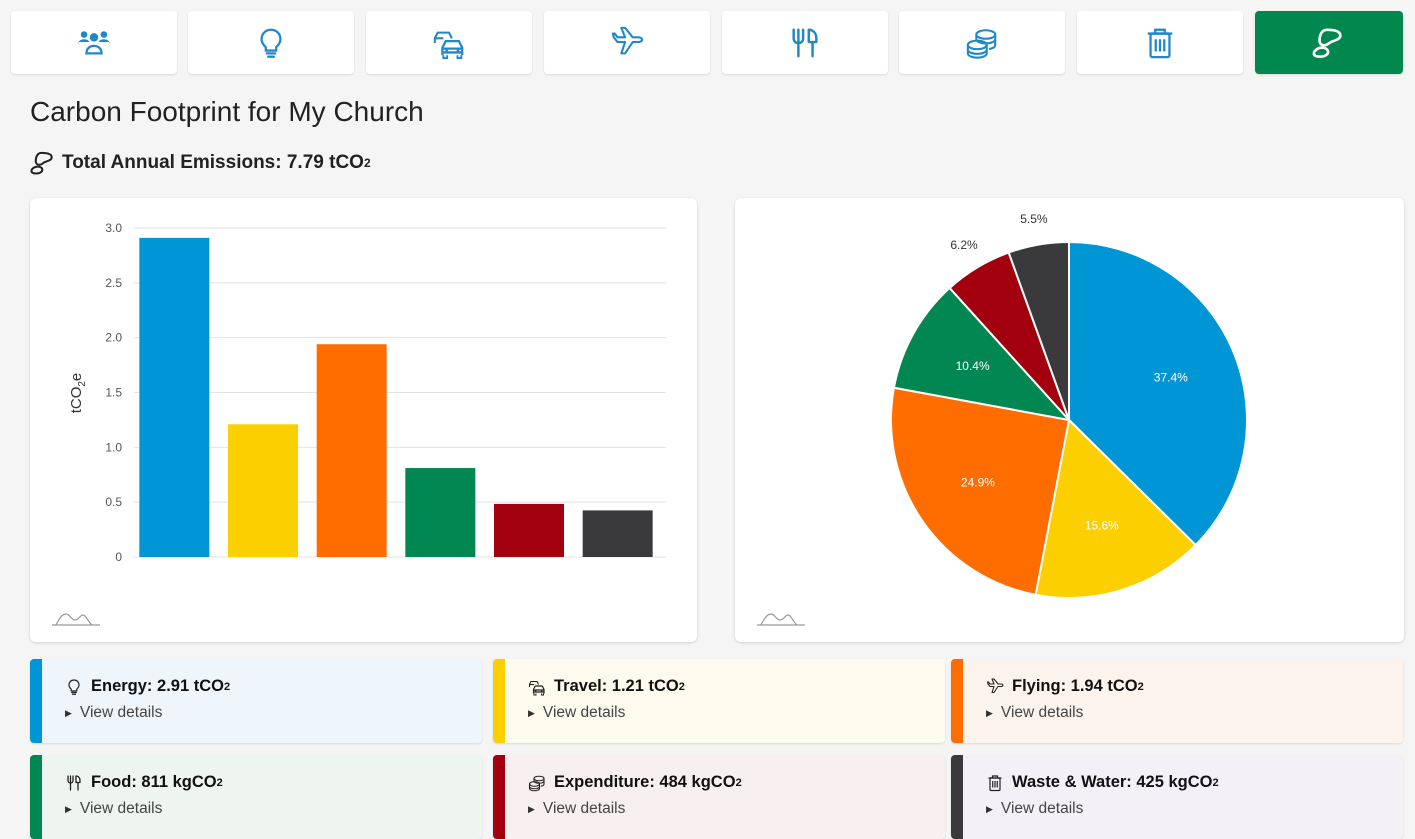  What do you see at coordinates (1102, 525) in the screenshot?
I see `pie-slice-label: 15.6%` at bounding box center [1102, 525].